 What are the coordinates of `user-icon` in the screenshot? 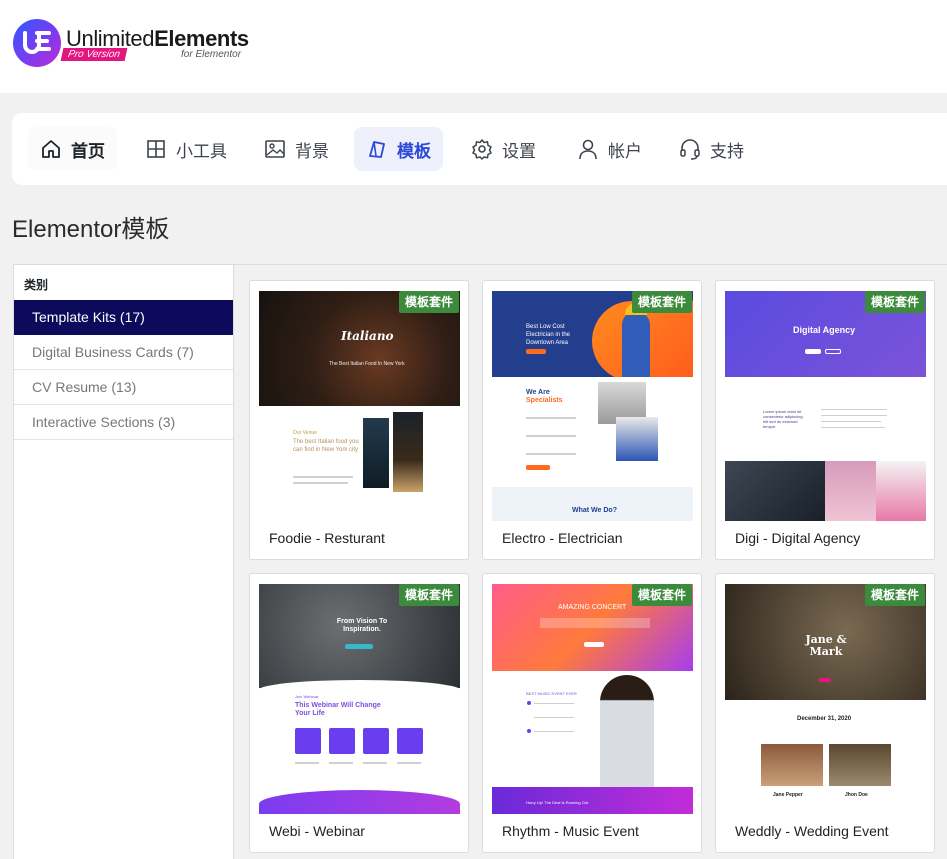 It's located at (588, 149).